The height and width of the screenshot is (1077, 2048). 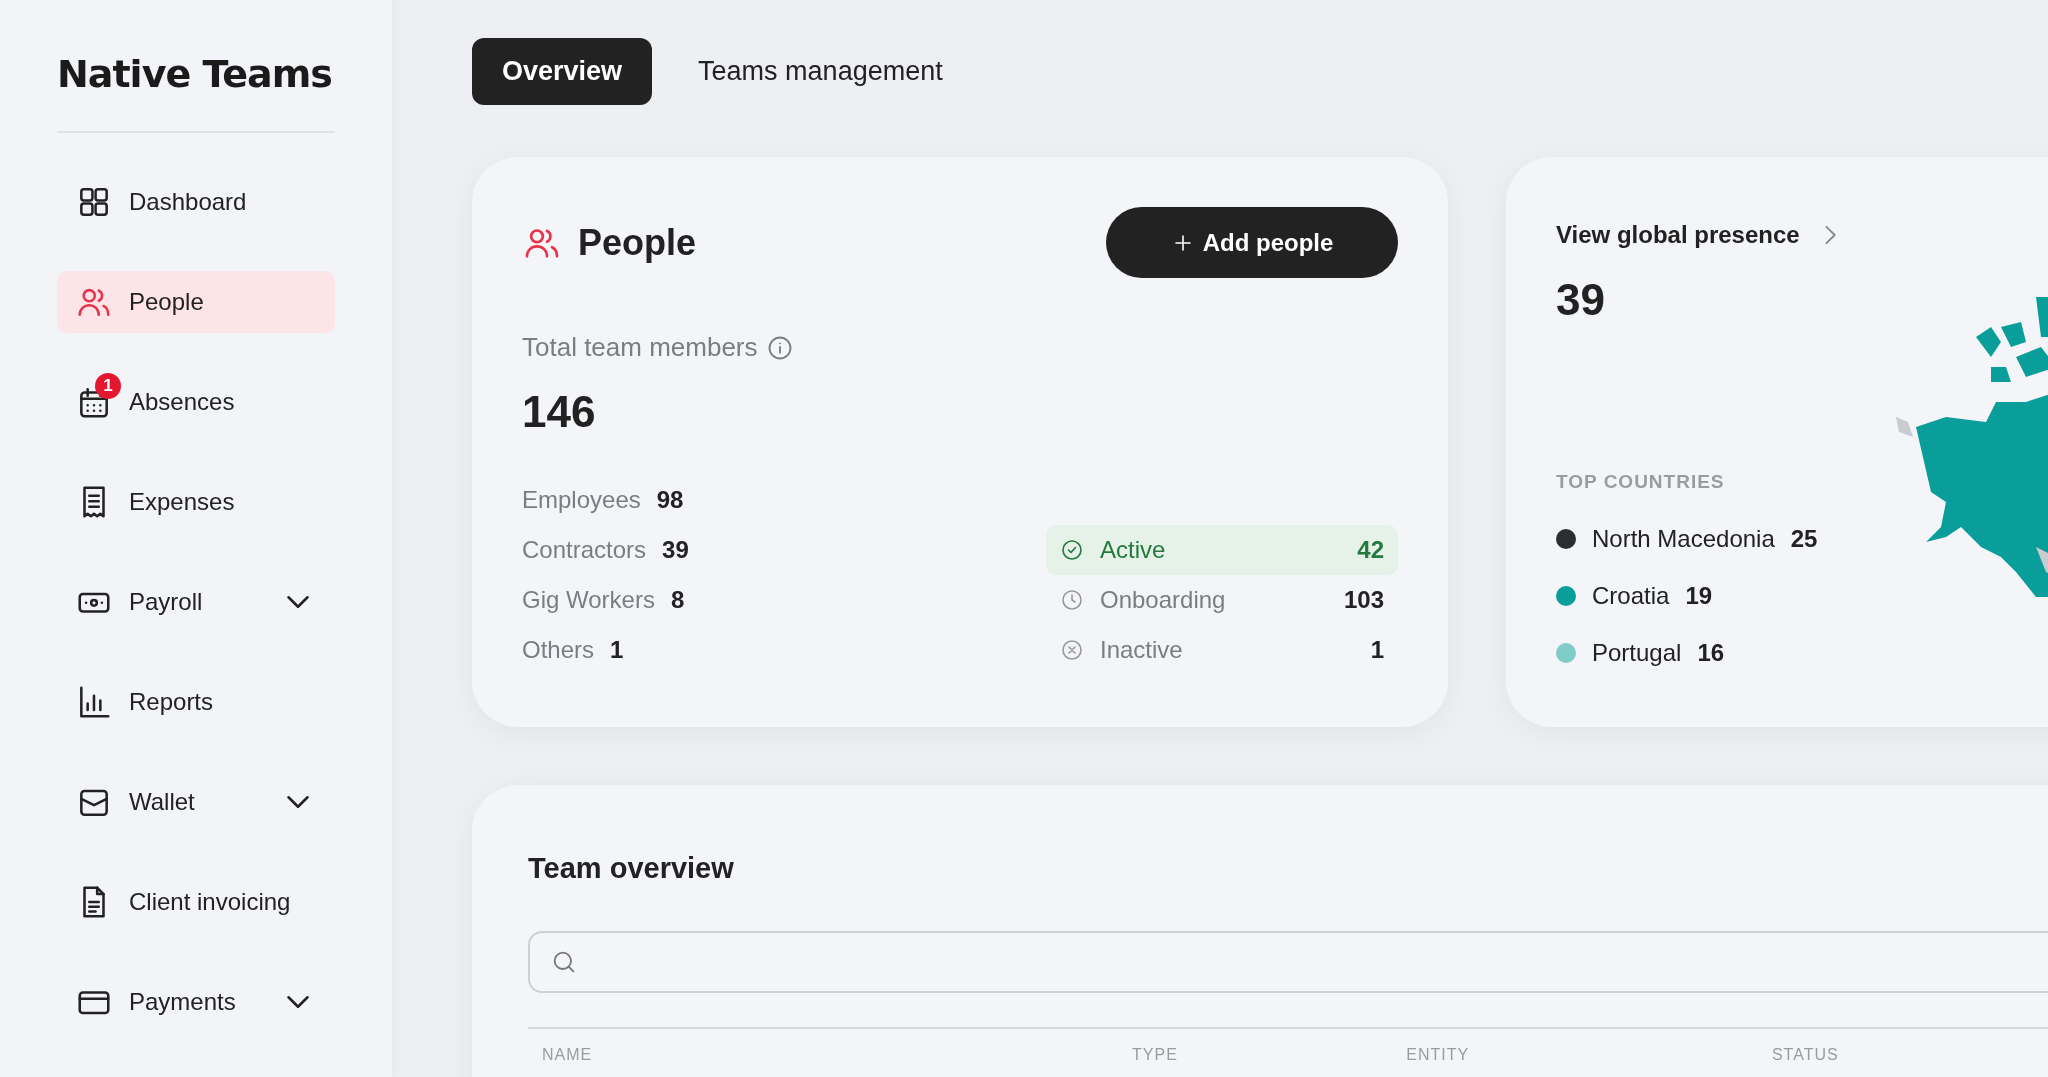 I want to click on column-header: ENTITY, so click(x=1438, y=1054).